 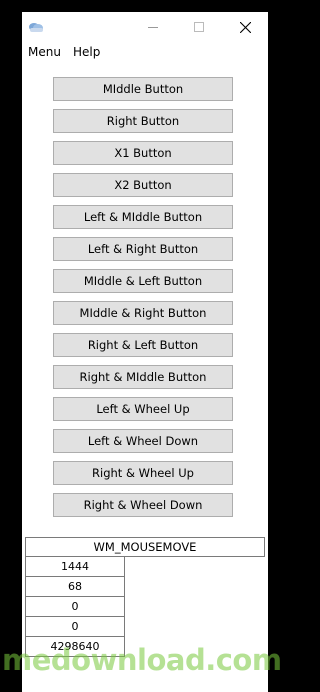 What do you see at coordinates (36, 27) in the screenshot?
I see `app-cloud-icon` at bounding box center [36, 27].